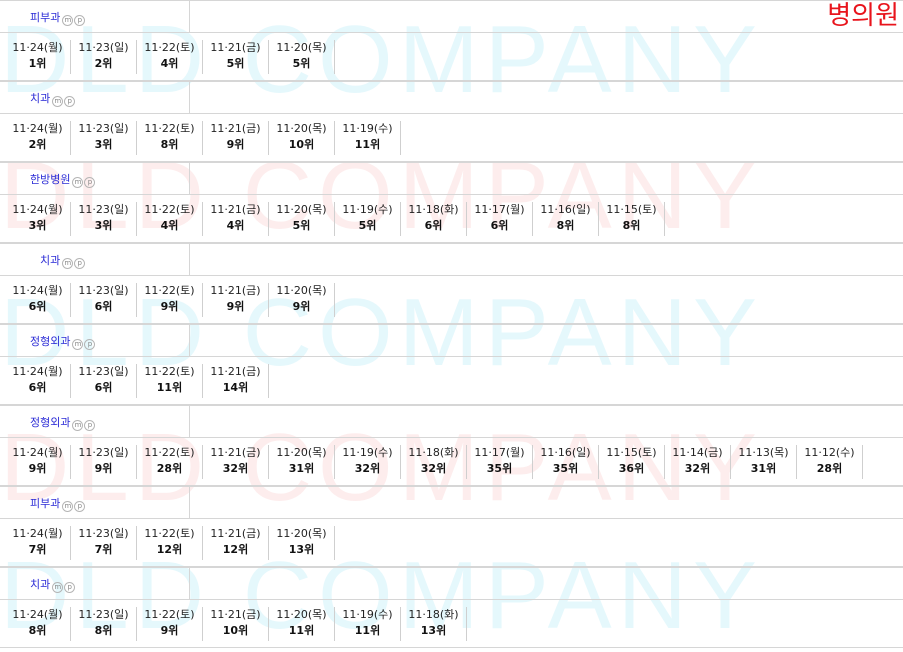 The width and height of the screenshot is (903, 652). What do you see at coordinates (236, 138) in the screenshot?
I see `rank-cell: 11·21(금) 9위` at bounding box center [236, 138].